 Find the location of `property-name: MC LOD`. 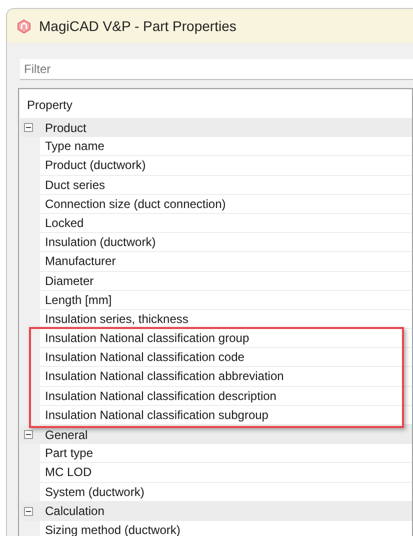

property-name: MC LOD is located at coordinates (226, 473).